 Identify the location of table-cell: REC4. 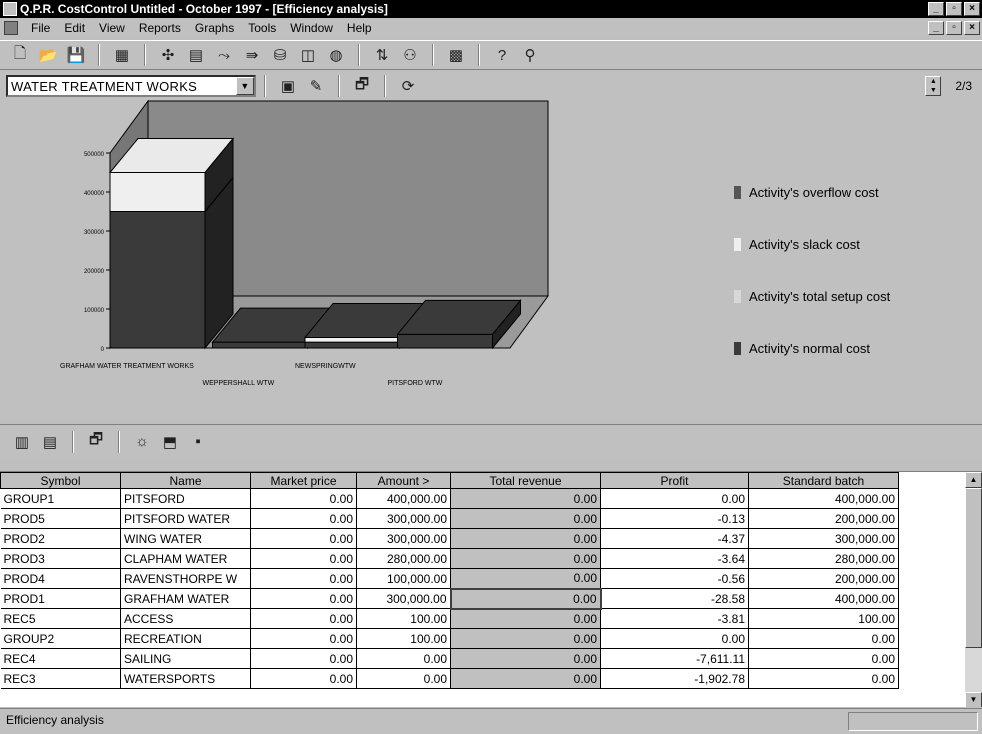
(60, 658).